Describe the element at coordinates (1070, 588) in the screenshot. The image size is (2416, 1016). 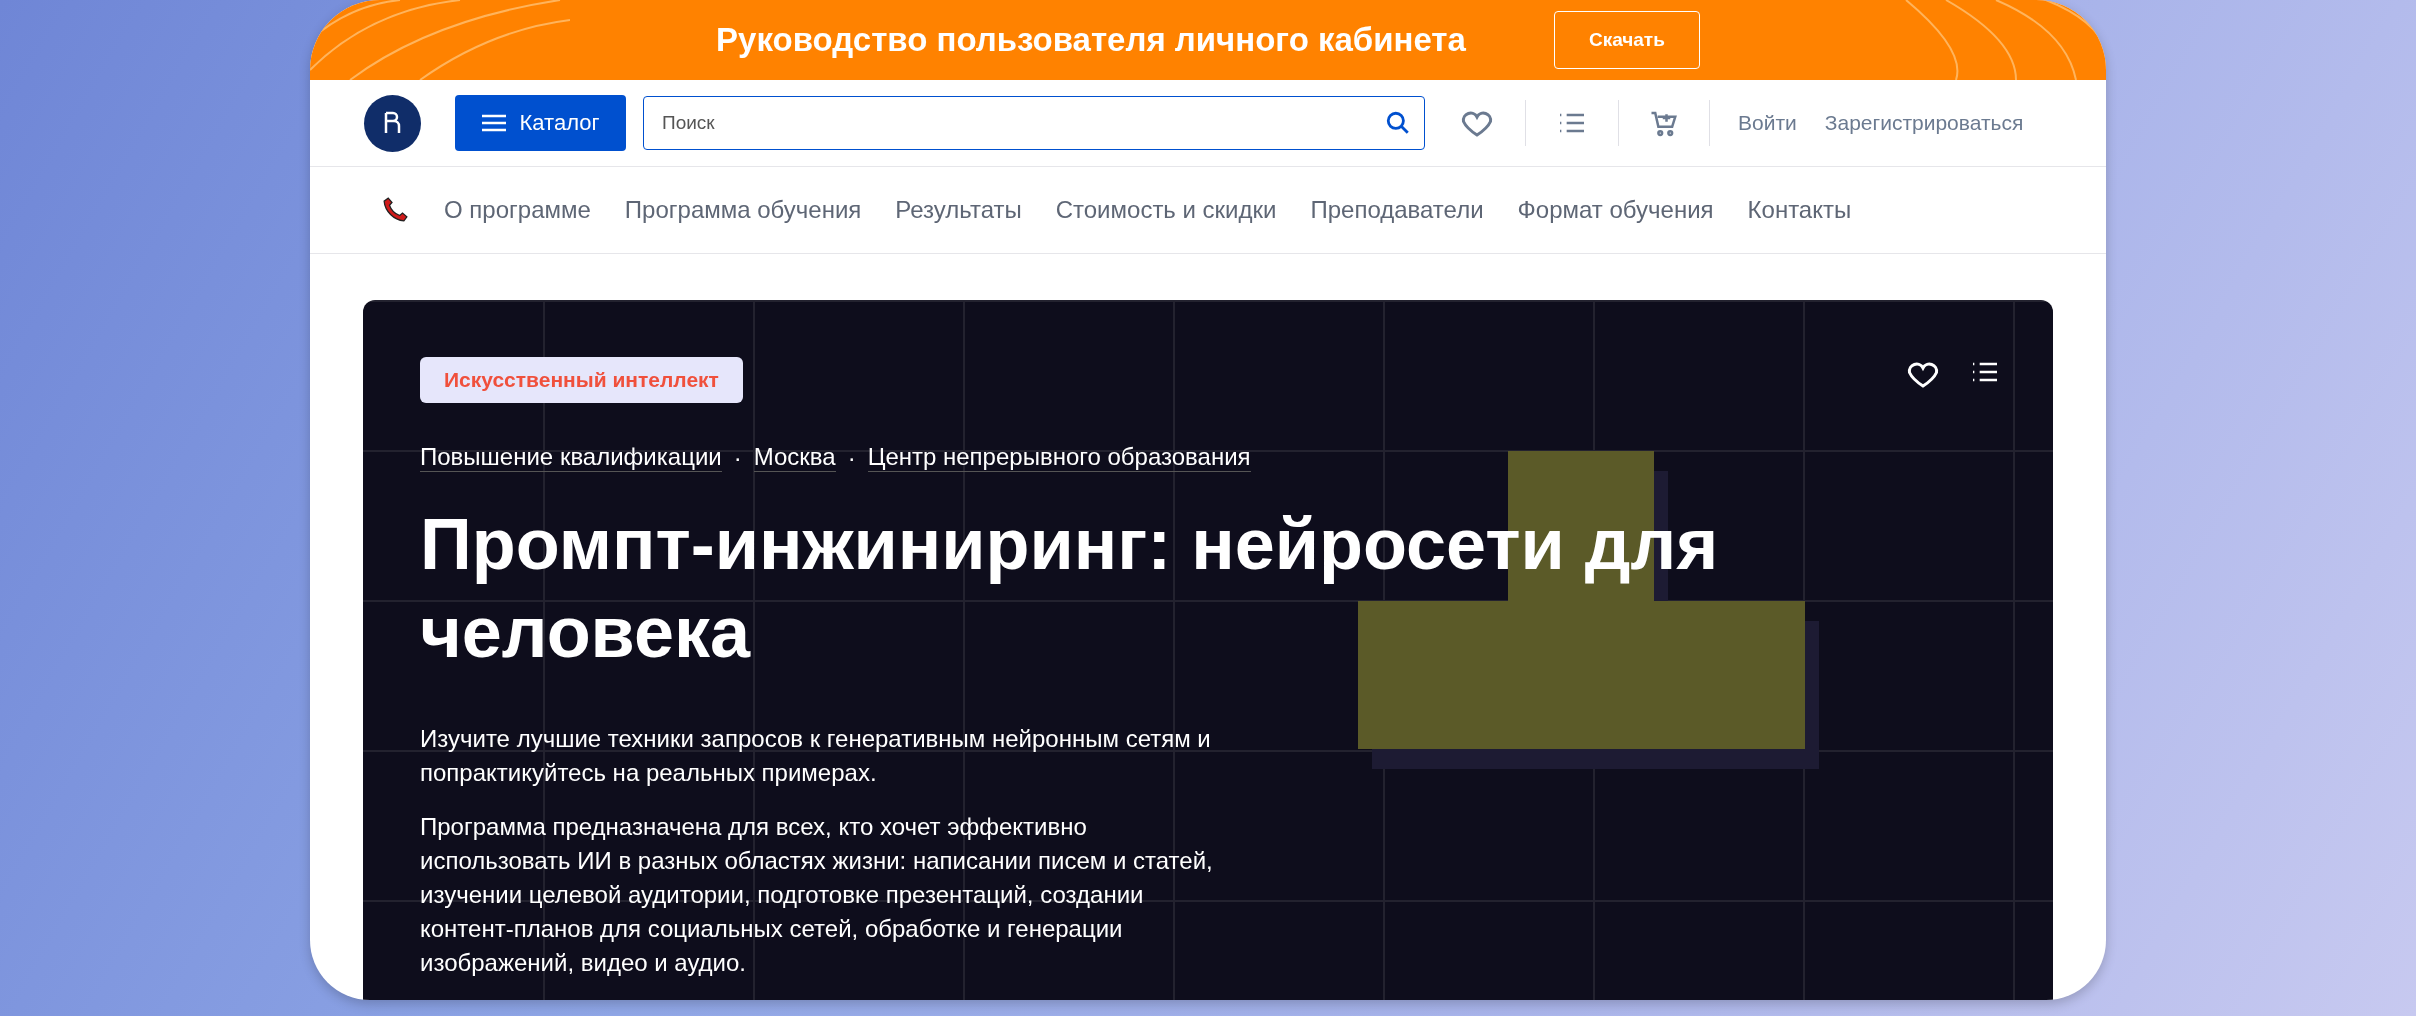
I see `program-title: Промпт-инжиниринг: нейросети для человека` at that location.